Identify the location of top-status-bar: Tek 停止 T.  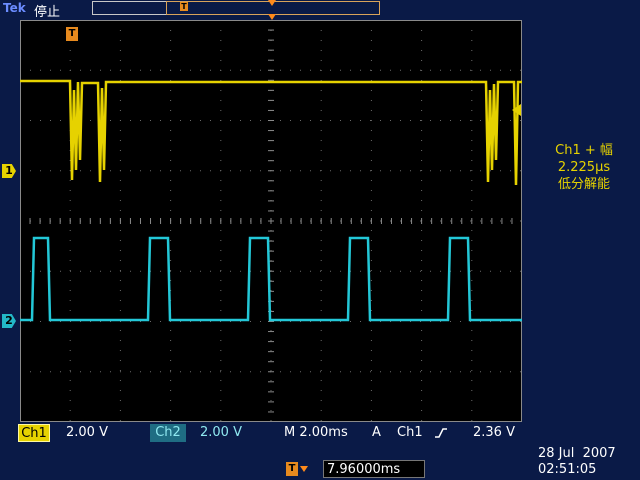
(320, 10).